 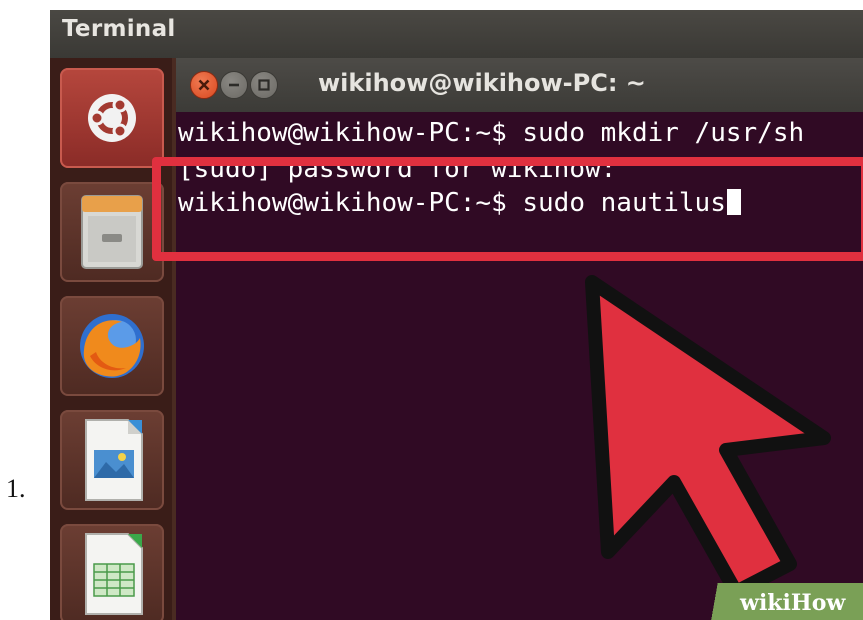 I want to click on firefox-icon, so click(x=112, y=346).